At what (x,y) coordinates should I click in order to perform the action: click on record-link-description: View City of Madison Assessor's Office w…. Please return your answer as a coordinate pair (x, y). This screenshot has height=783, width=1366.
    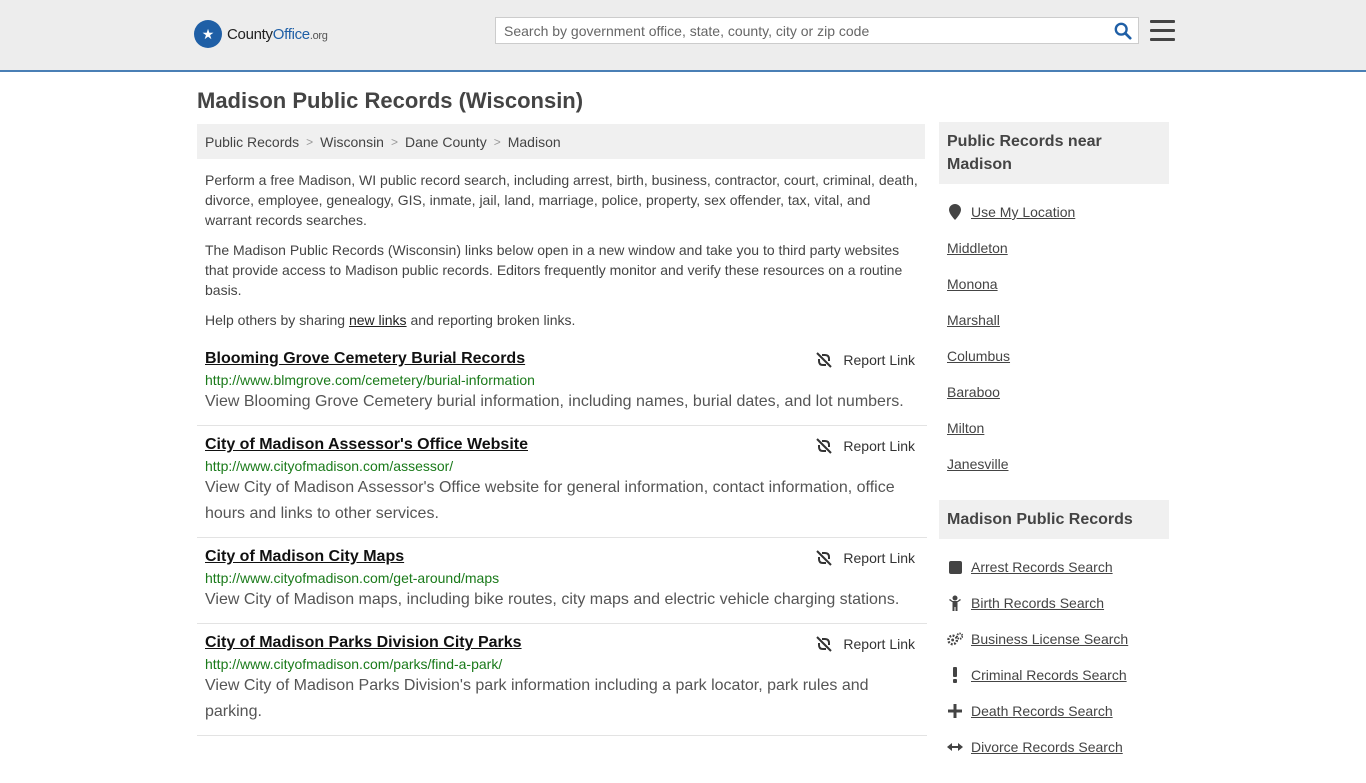
    Looking at the image, I should click on (550, 500).